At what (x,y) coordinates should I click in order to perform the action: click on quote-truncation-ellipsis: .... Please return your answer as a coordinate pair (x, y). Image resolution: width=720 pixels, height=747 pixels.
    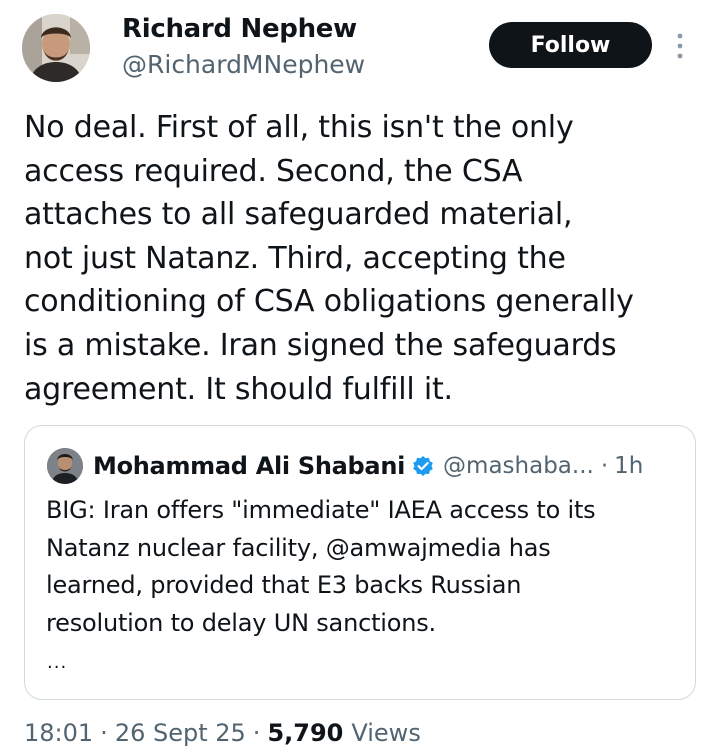
    Looking at the image, I should click on (57, 662).